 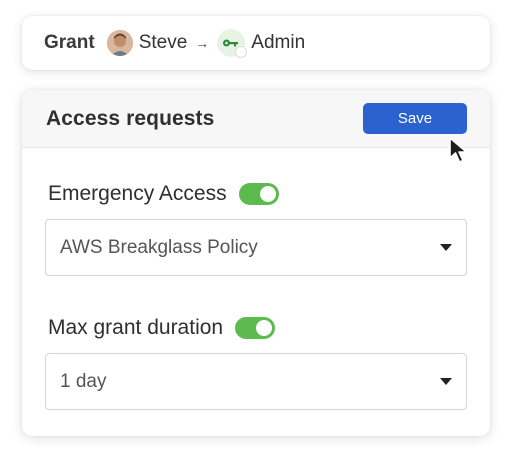 I want to click on grant-user-name: Steve, so click(x=163, y=42).